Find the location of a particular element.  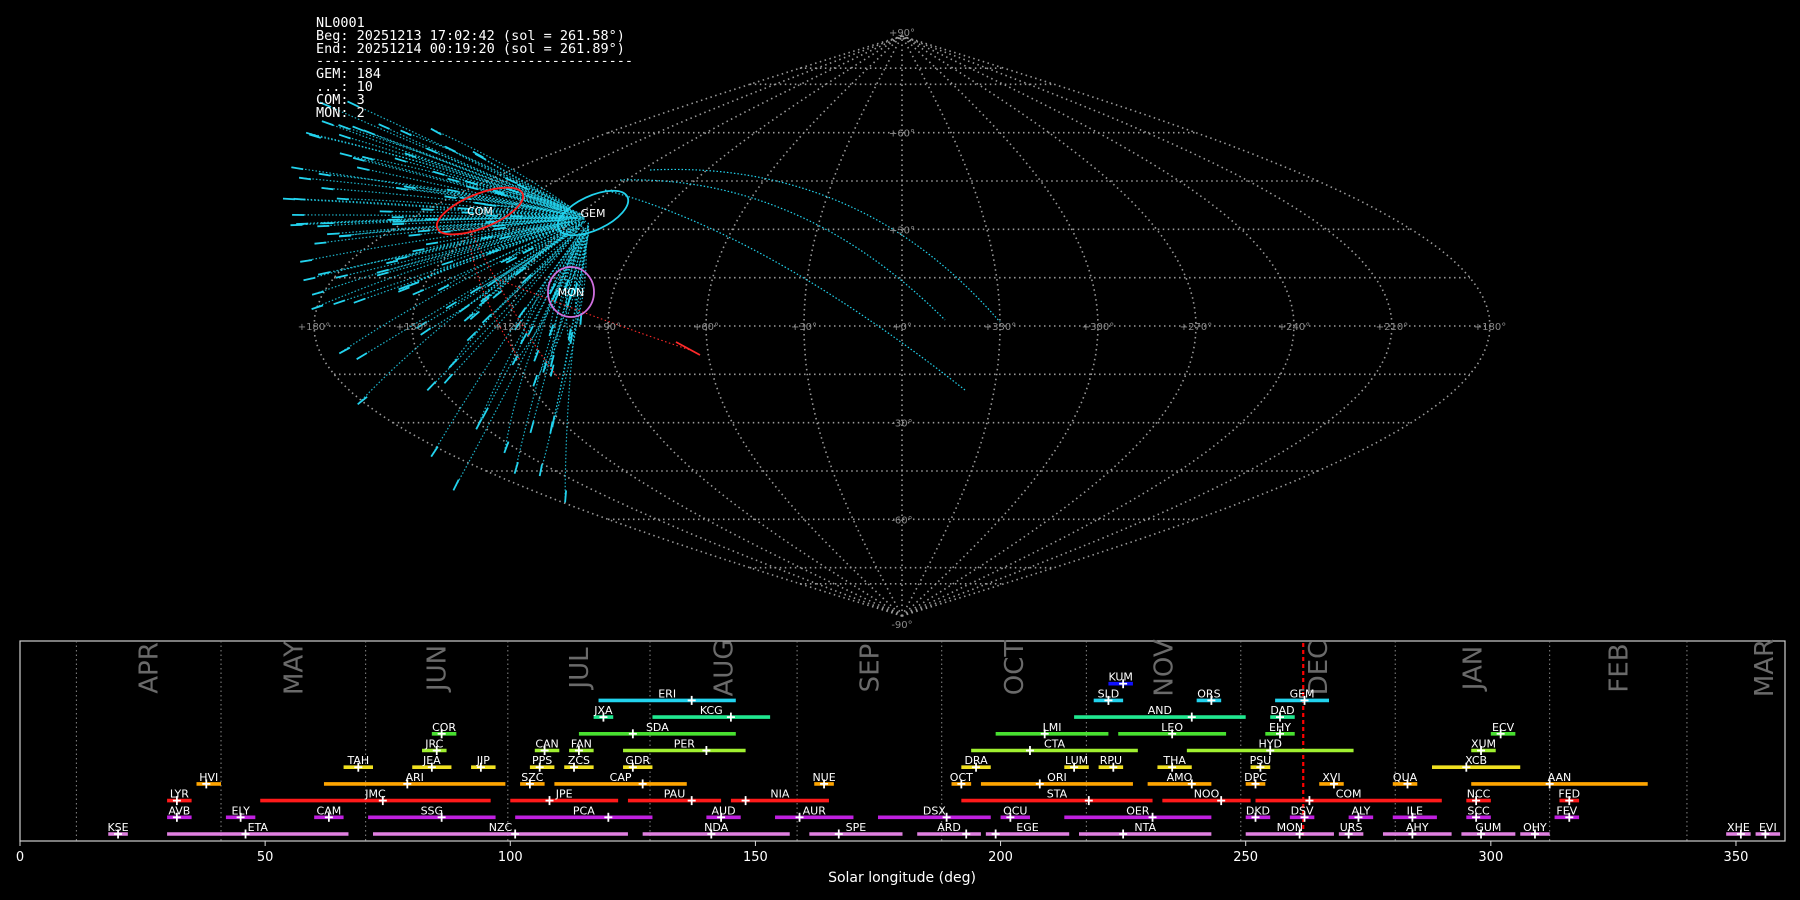

shower-label: NDA is located at coordinates (716, 827).